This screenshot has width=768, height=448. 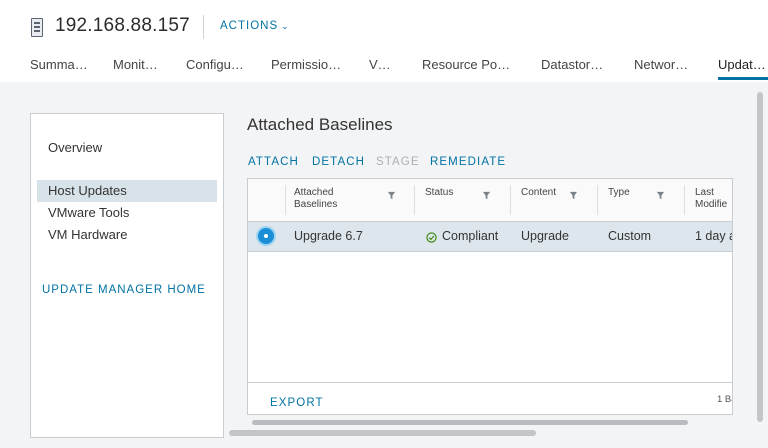 I want to click on grid-footer: EXPORT 1 Ba, so click(x=490, y=398).